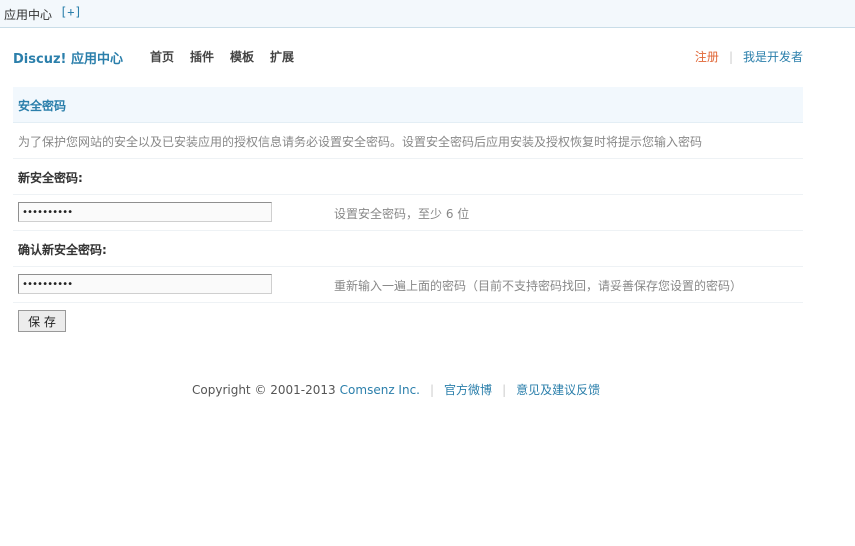 The image size is (855, 546). Describe the element at coordinates (558, 389) in the screenshot. I see `feedback-link: 意见及建议反馈` at that location.